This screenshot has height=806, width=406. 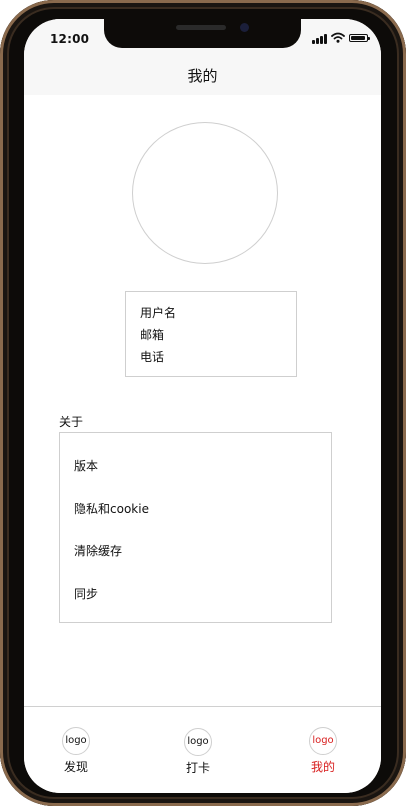 What do you see at coordinates (152, 357) in the screenshot?
I see `phone-text: 电话` at bounding box center [152, 357].